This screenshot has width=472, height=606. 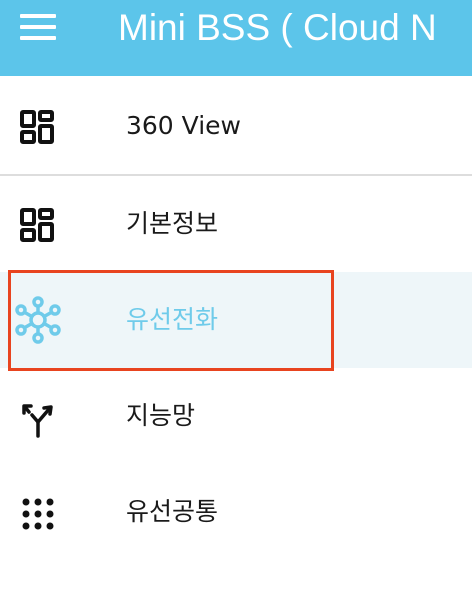 What do you see at coordinates (183, 125) in the screenshot?
I see `nav-item-label: 360 View` at bounding box center [183, 125].